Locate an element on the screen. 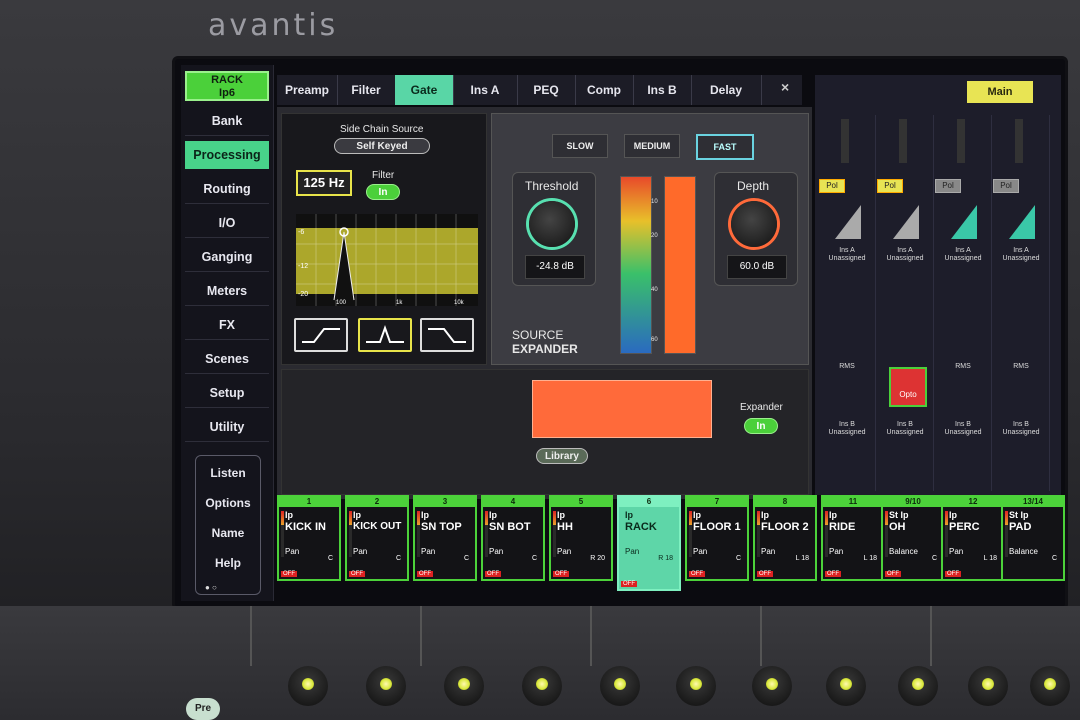 The height and width of the screenshot is (720, 1080). main-mix-button: Main is located at coordinates (1000, 92).